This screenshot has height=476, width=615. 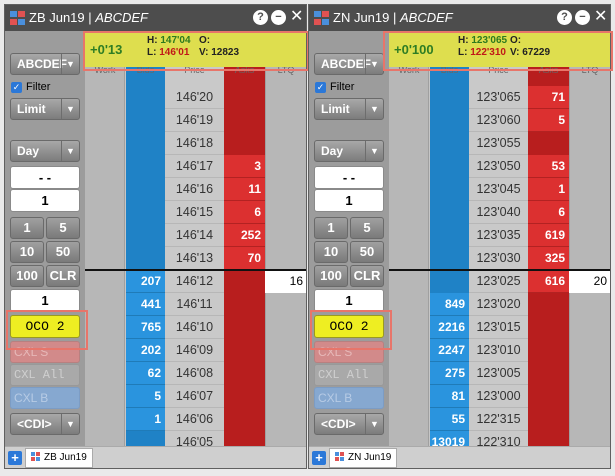 I want to click on ask-cell: 1, so click(x=548, y=189).